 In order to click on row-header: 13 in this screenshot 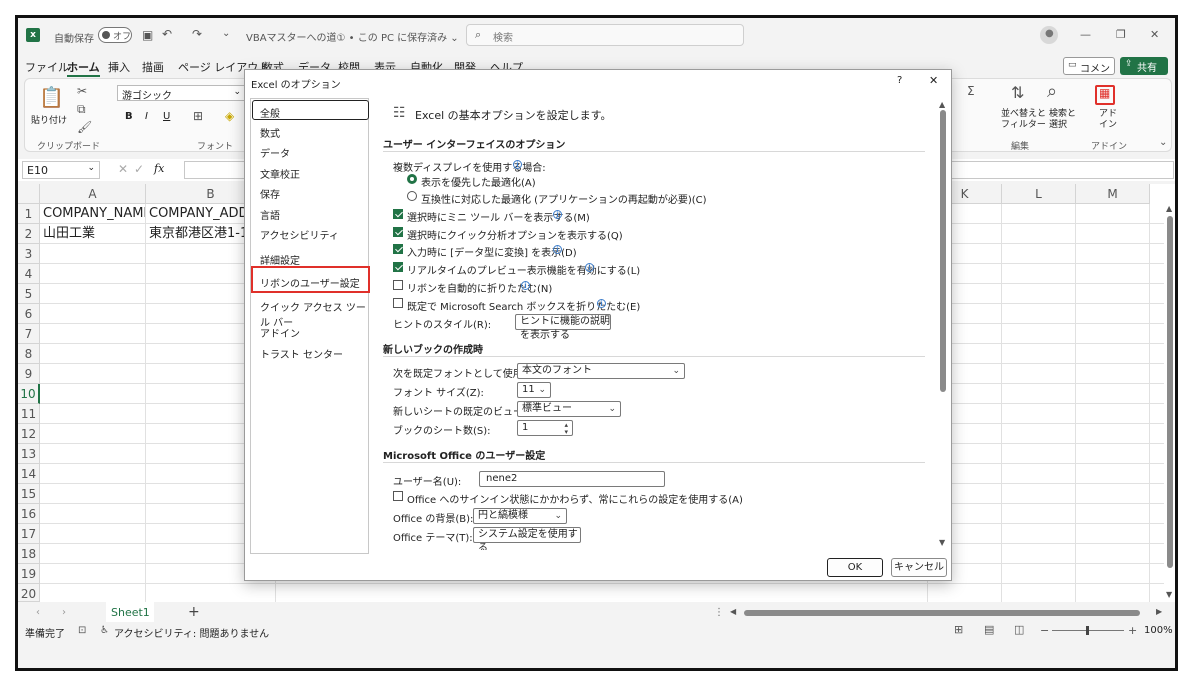, I will do `click(29, 454)`.